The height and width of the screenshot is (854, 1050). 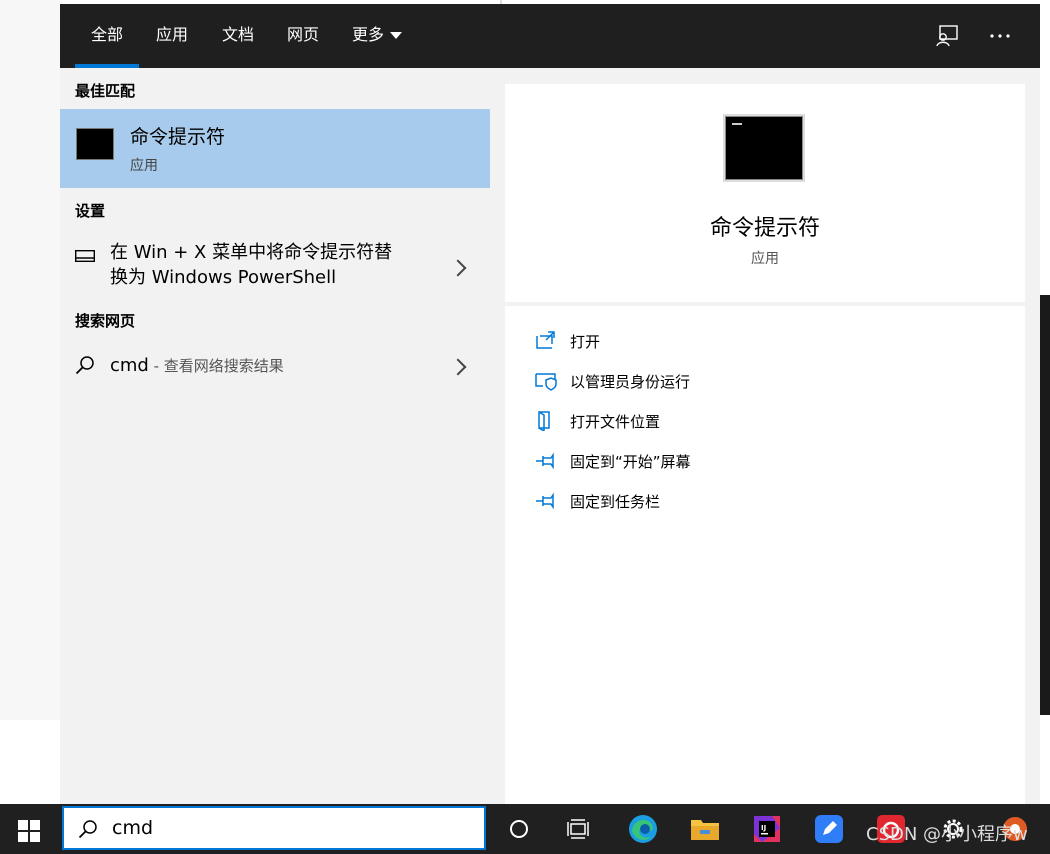 What do you see at coordinates (615, 502) in the screenshot?
I see `action-pin-to-taskbar-label: 固定到任务栏` at bounding box center [615, 502].